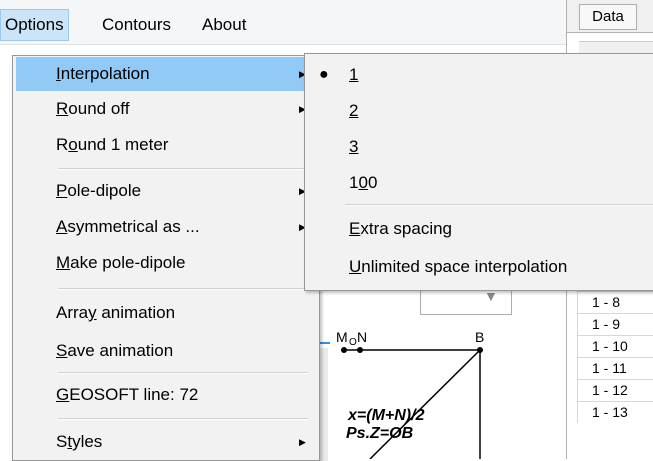 The width and height of the screenshot is (653, 461). What do you see at coordinates (127, 394) in the screenshot?
I see `menu-item-label: GEOSOFT line: 72` at bounding box center [127, 394].